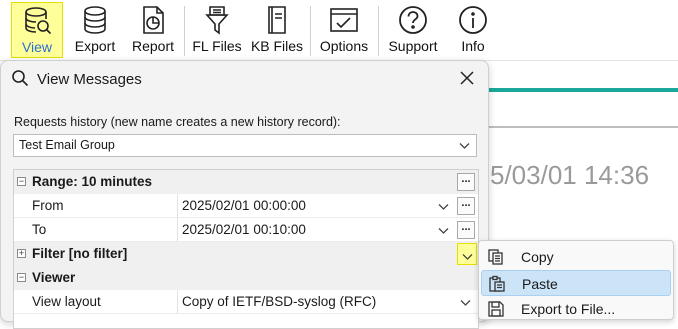 Image resolution: width=678 pixels, height=329 pixels. What do you see at coordinates (217, 46) in the screenshot?
I see `fl-files-button-label: FL Files` at bounding box center [217, 46].